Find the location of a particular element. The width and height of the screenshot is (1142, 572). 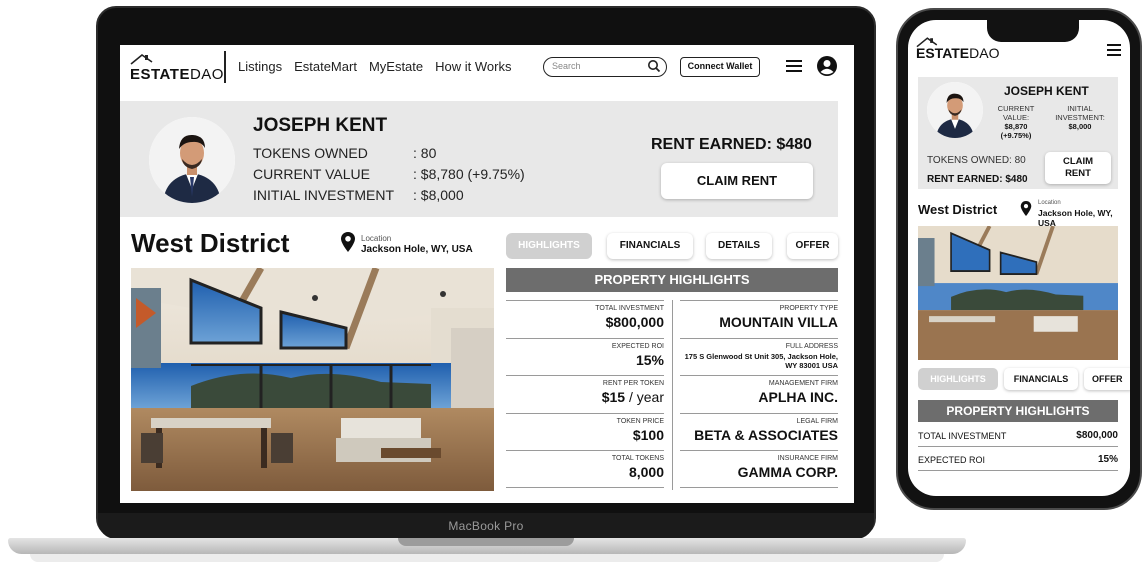

highlight-management-firm: MANAGEMENT FIRM APLHA INC. is located at coordinates (759, 394).